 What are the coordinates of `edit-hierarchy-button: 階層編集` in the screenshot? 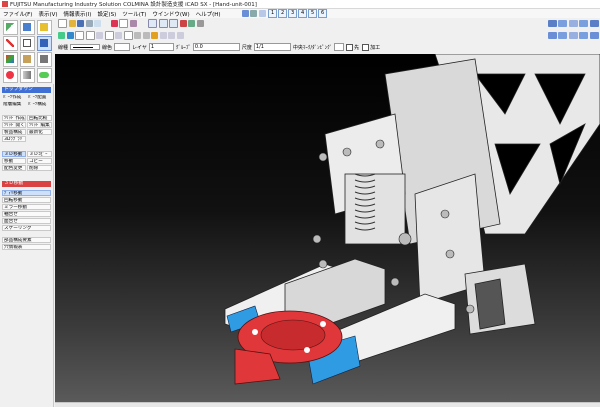 It's located at (14, 105).